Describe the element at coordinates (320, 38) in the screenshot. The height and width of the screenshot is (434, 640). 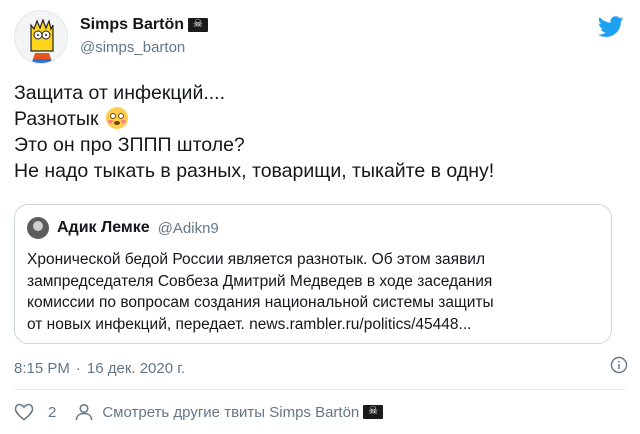
I see `tweet-header: Simps Bartön @simps_barton` at that location.